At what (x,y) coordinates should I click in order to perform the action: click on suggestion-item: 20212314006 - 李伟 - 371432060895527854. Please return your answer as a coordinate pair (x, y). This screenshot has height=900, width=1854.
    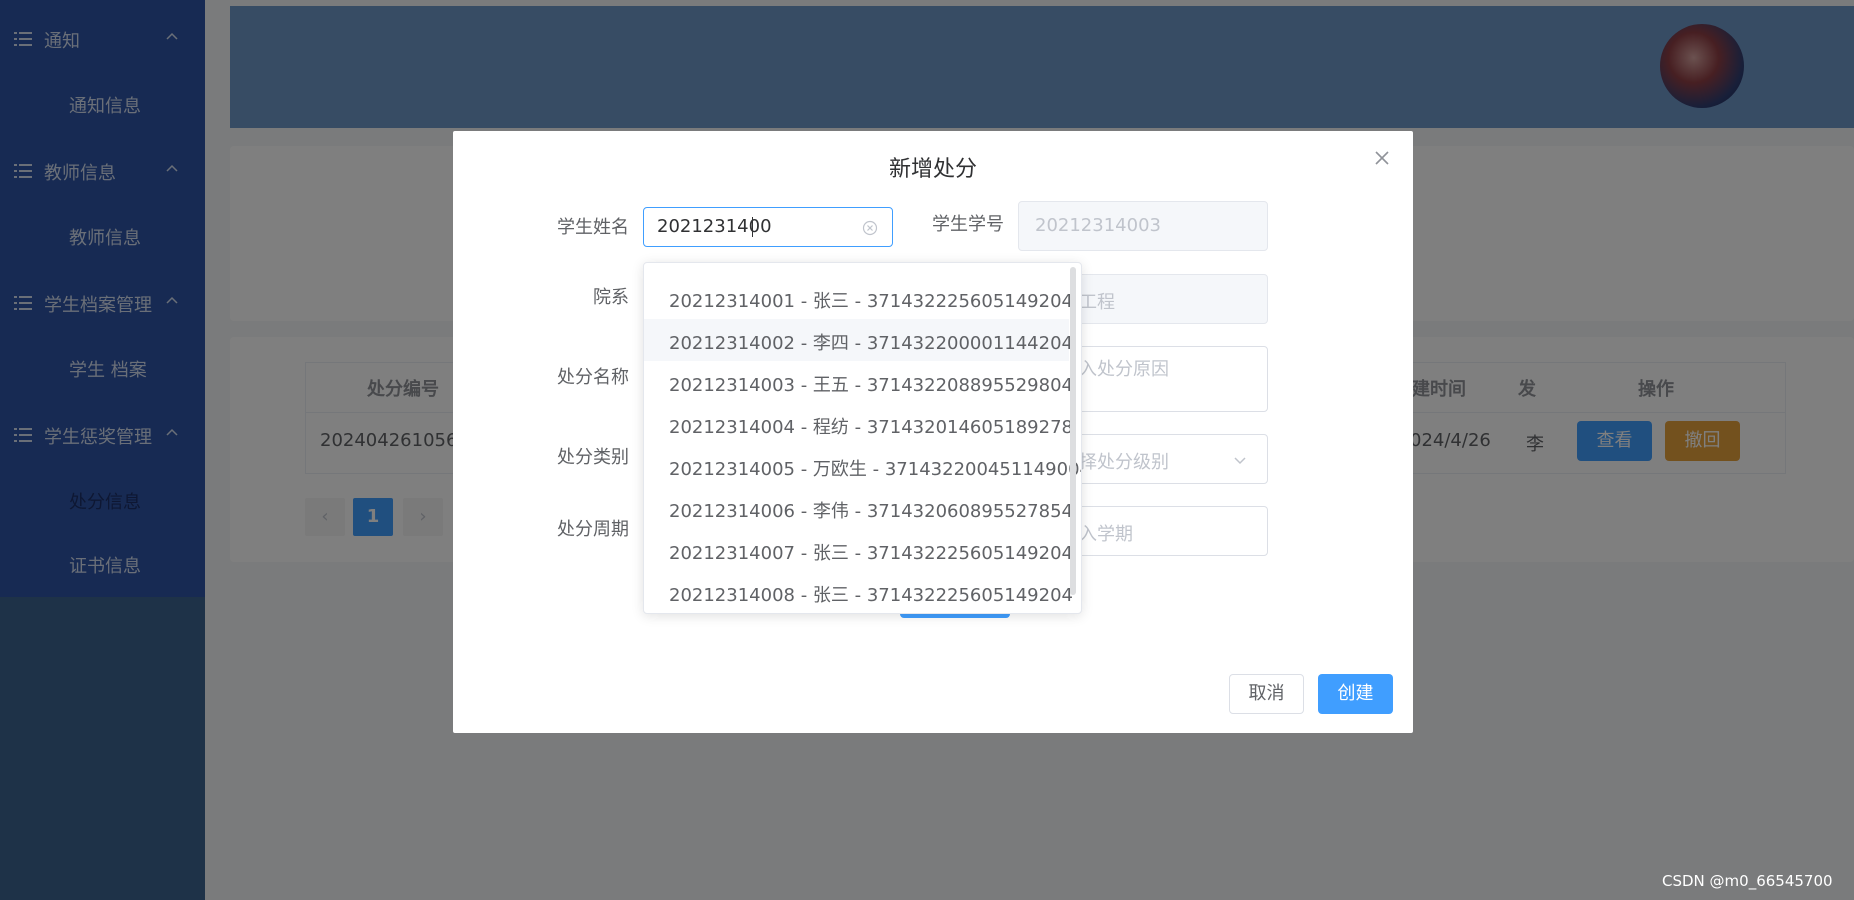
    Looking at the image, I should click on (858, 508).